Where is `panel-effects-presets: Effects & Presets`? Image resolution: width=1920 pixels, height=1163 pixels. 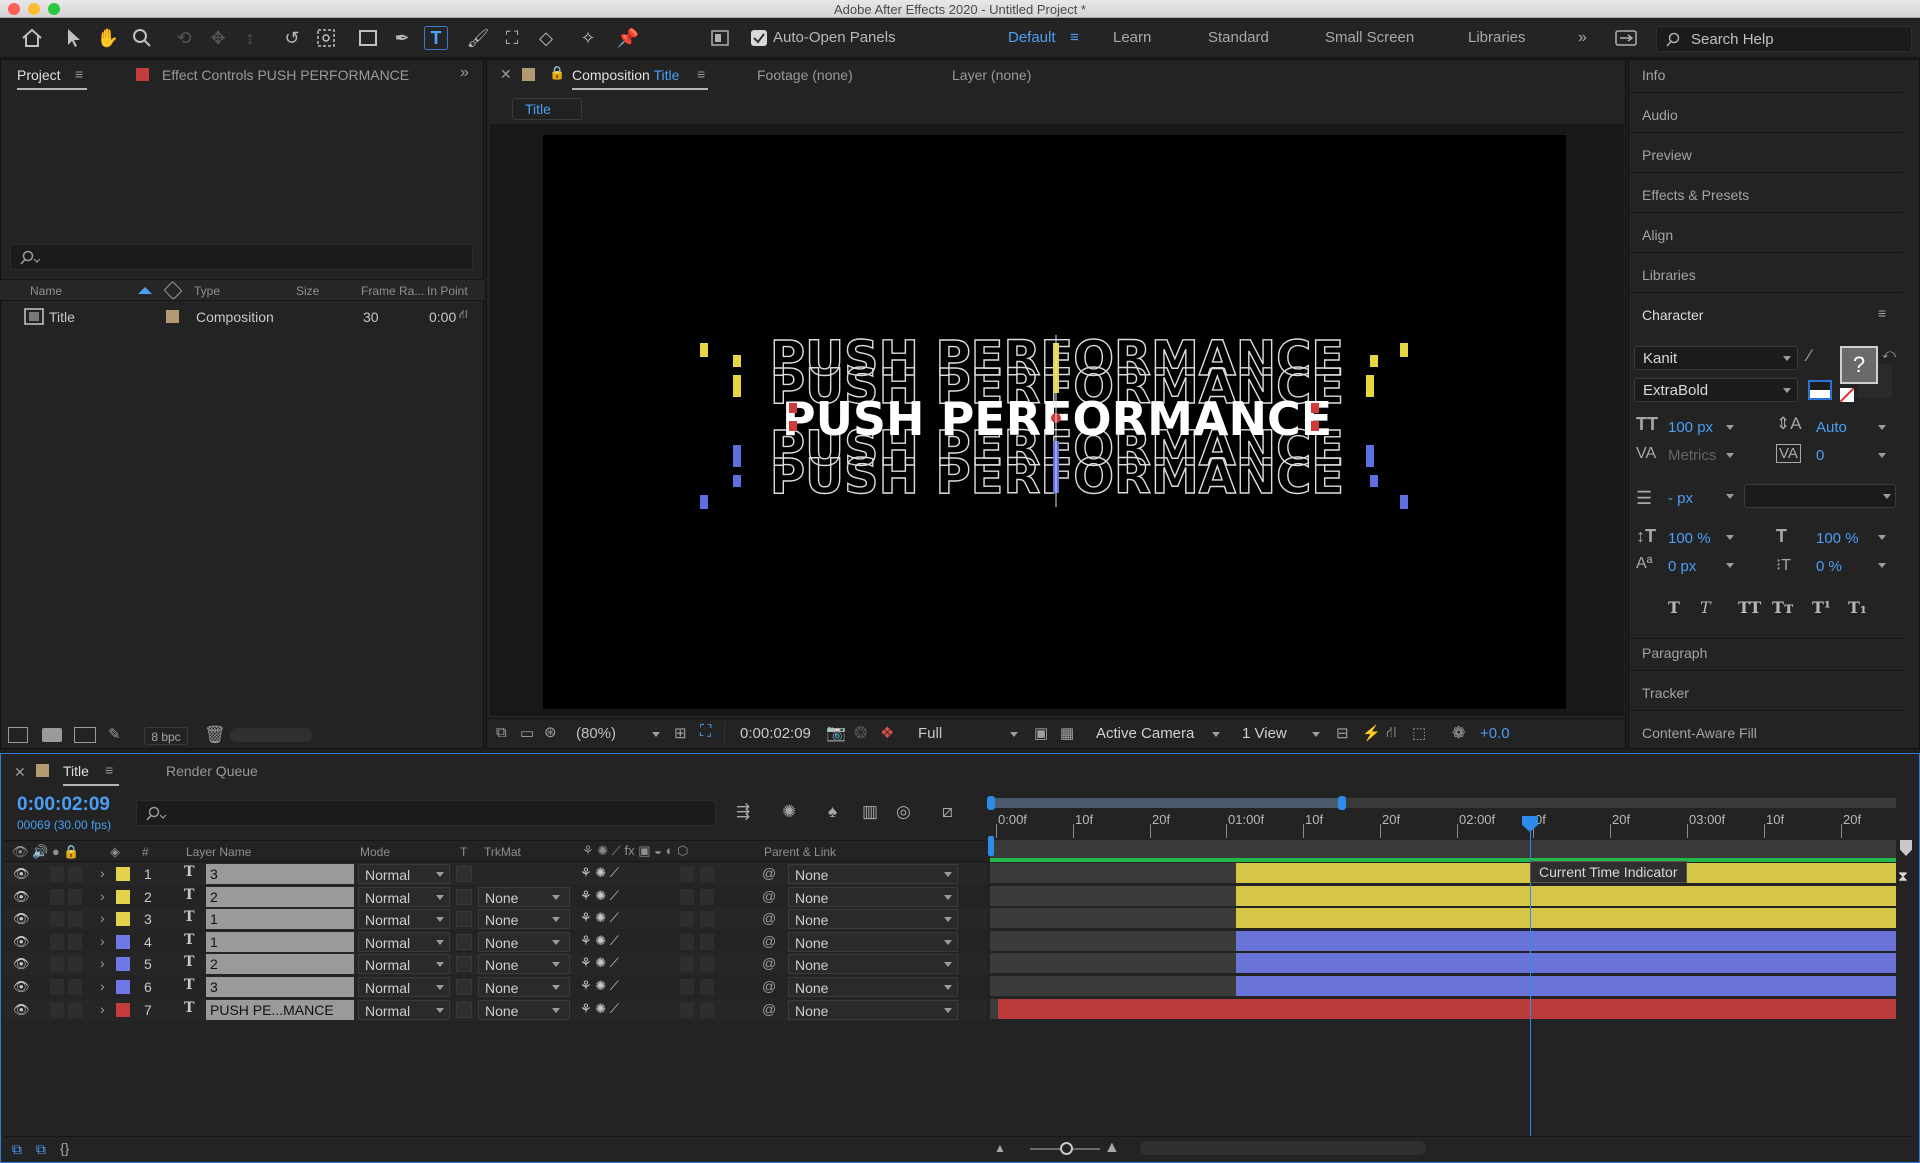 panel-effects-presets: Effects & Presets is located at coordinates (1695, 195).